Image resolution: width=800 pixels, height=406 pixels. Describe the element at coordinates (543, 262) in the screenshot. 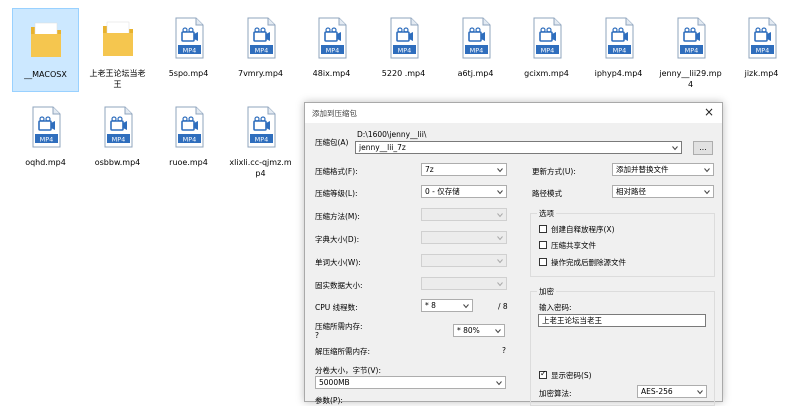

I see `delete-checkbox` at that location.